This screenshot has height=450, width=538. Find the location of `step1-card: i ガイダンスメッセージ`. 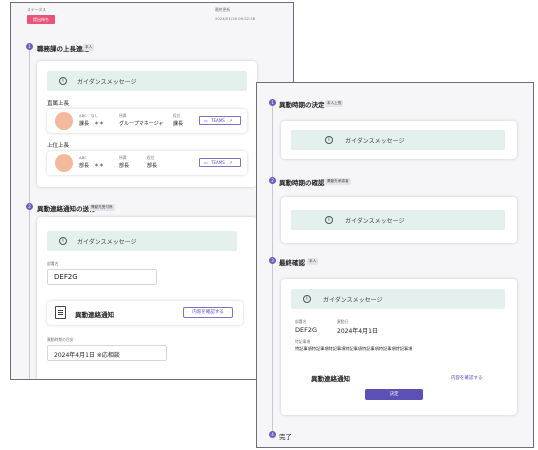

step1-card: i ガイダンスメッセージ is located at coordinates (399, 140).